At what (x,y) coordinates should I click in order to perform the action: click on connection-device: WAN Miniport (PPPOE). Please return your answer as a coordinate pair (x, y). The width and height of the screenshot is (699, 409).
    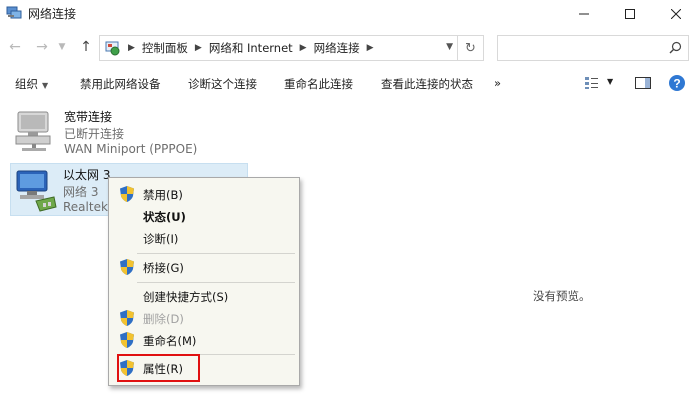
    Looking at the image, I should click on (131, 149).